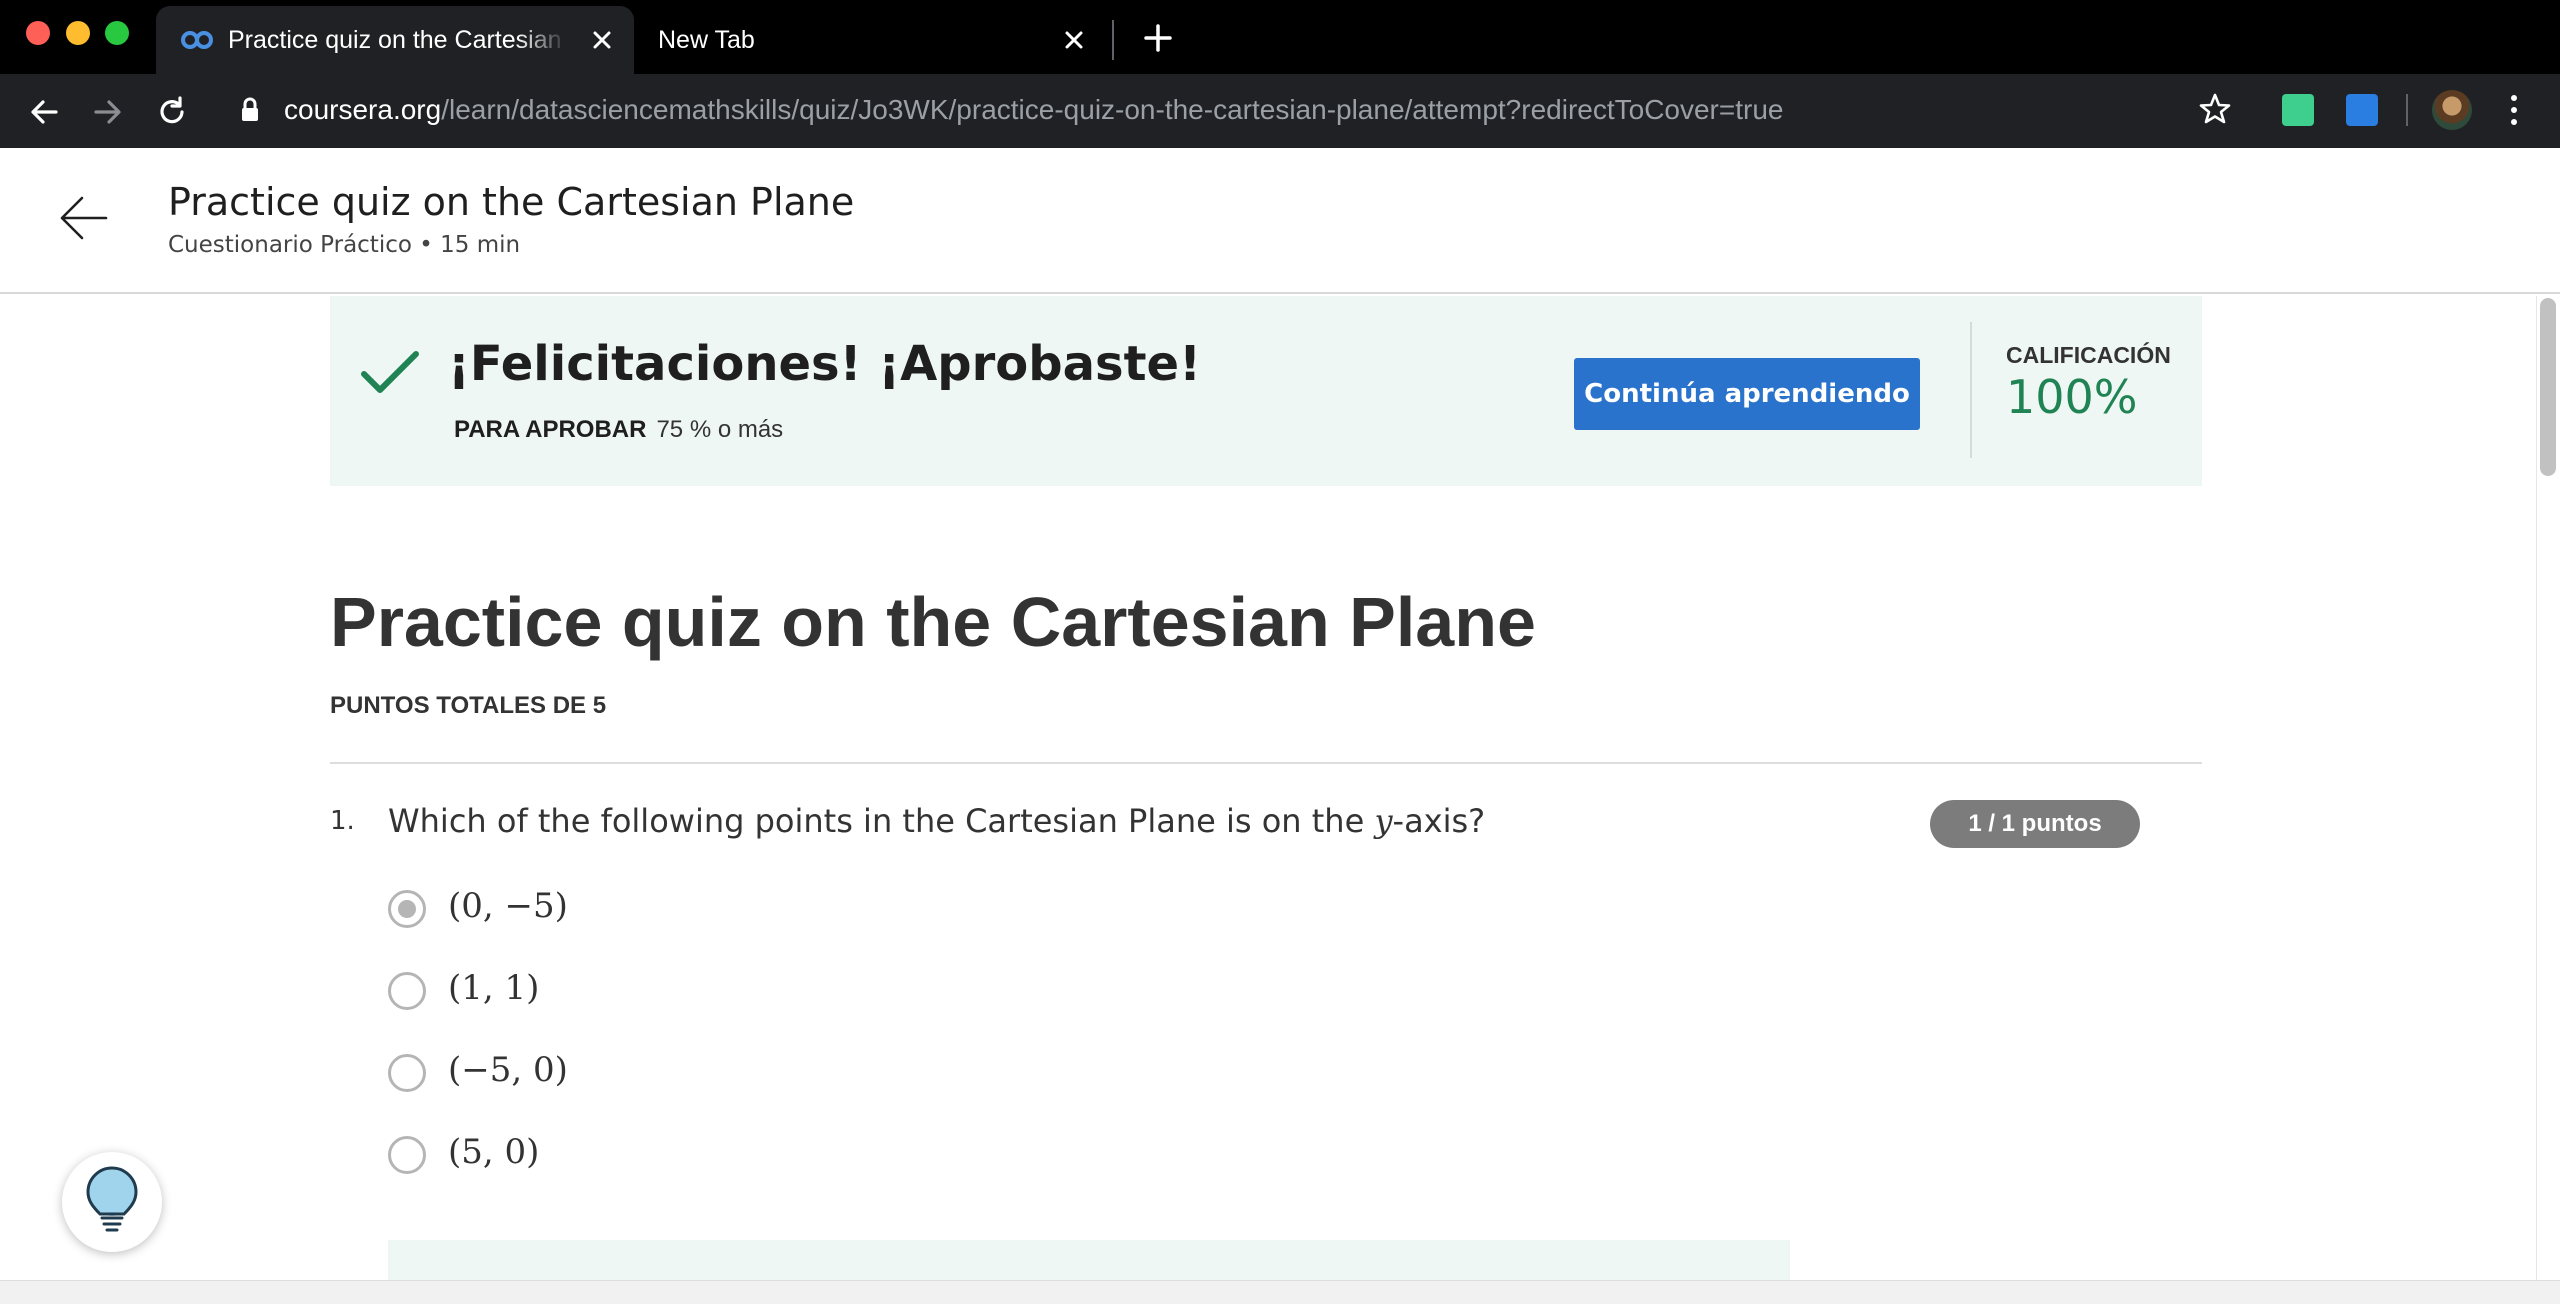 The image size is (2560, 1304). I want to click on window-zoom-button, so click(117, 33).